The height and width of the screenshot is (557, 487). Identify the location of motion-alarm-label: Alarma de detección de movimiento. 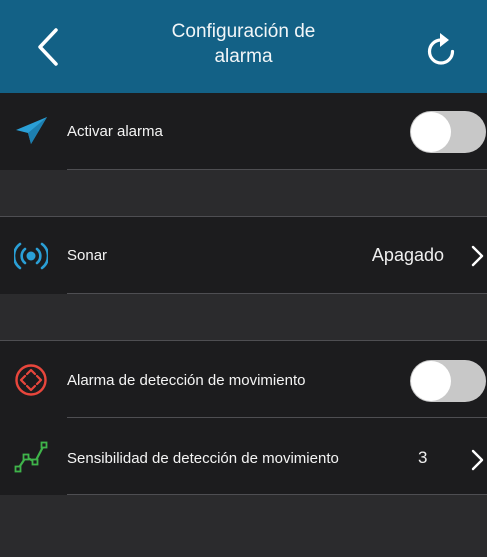
(186, 380).